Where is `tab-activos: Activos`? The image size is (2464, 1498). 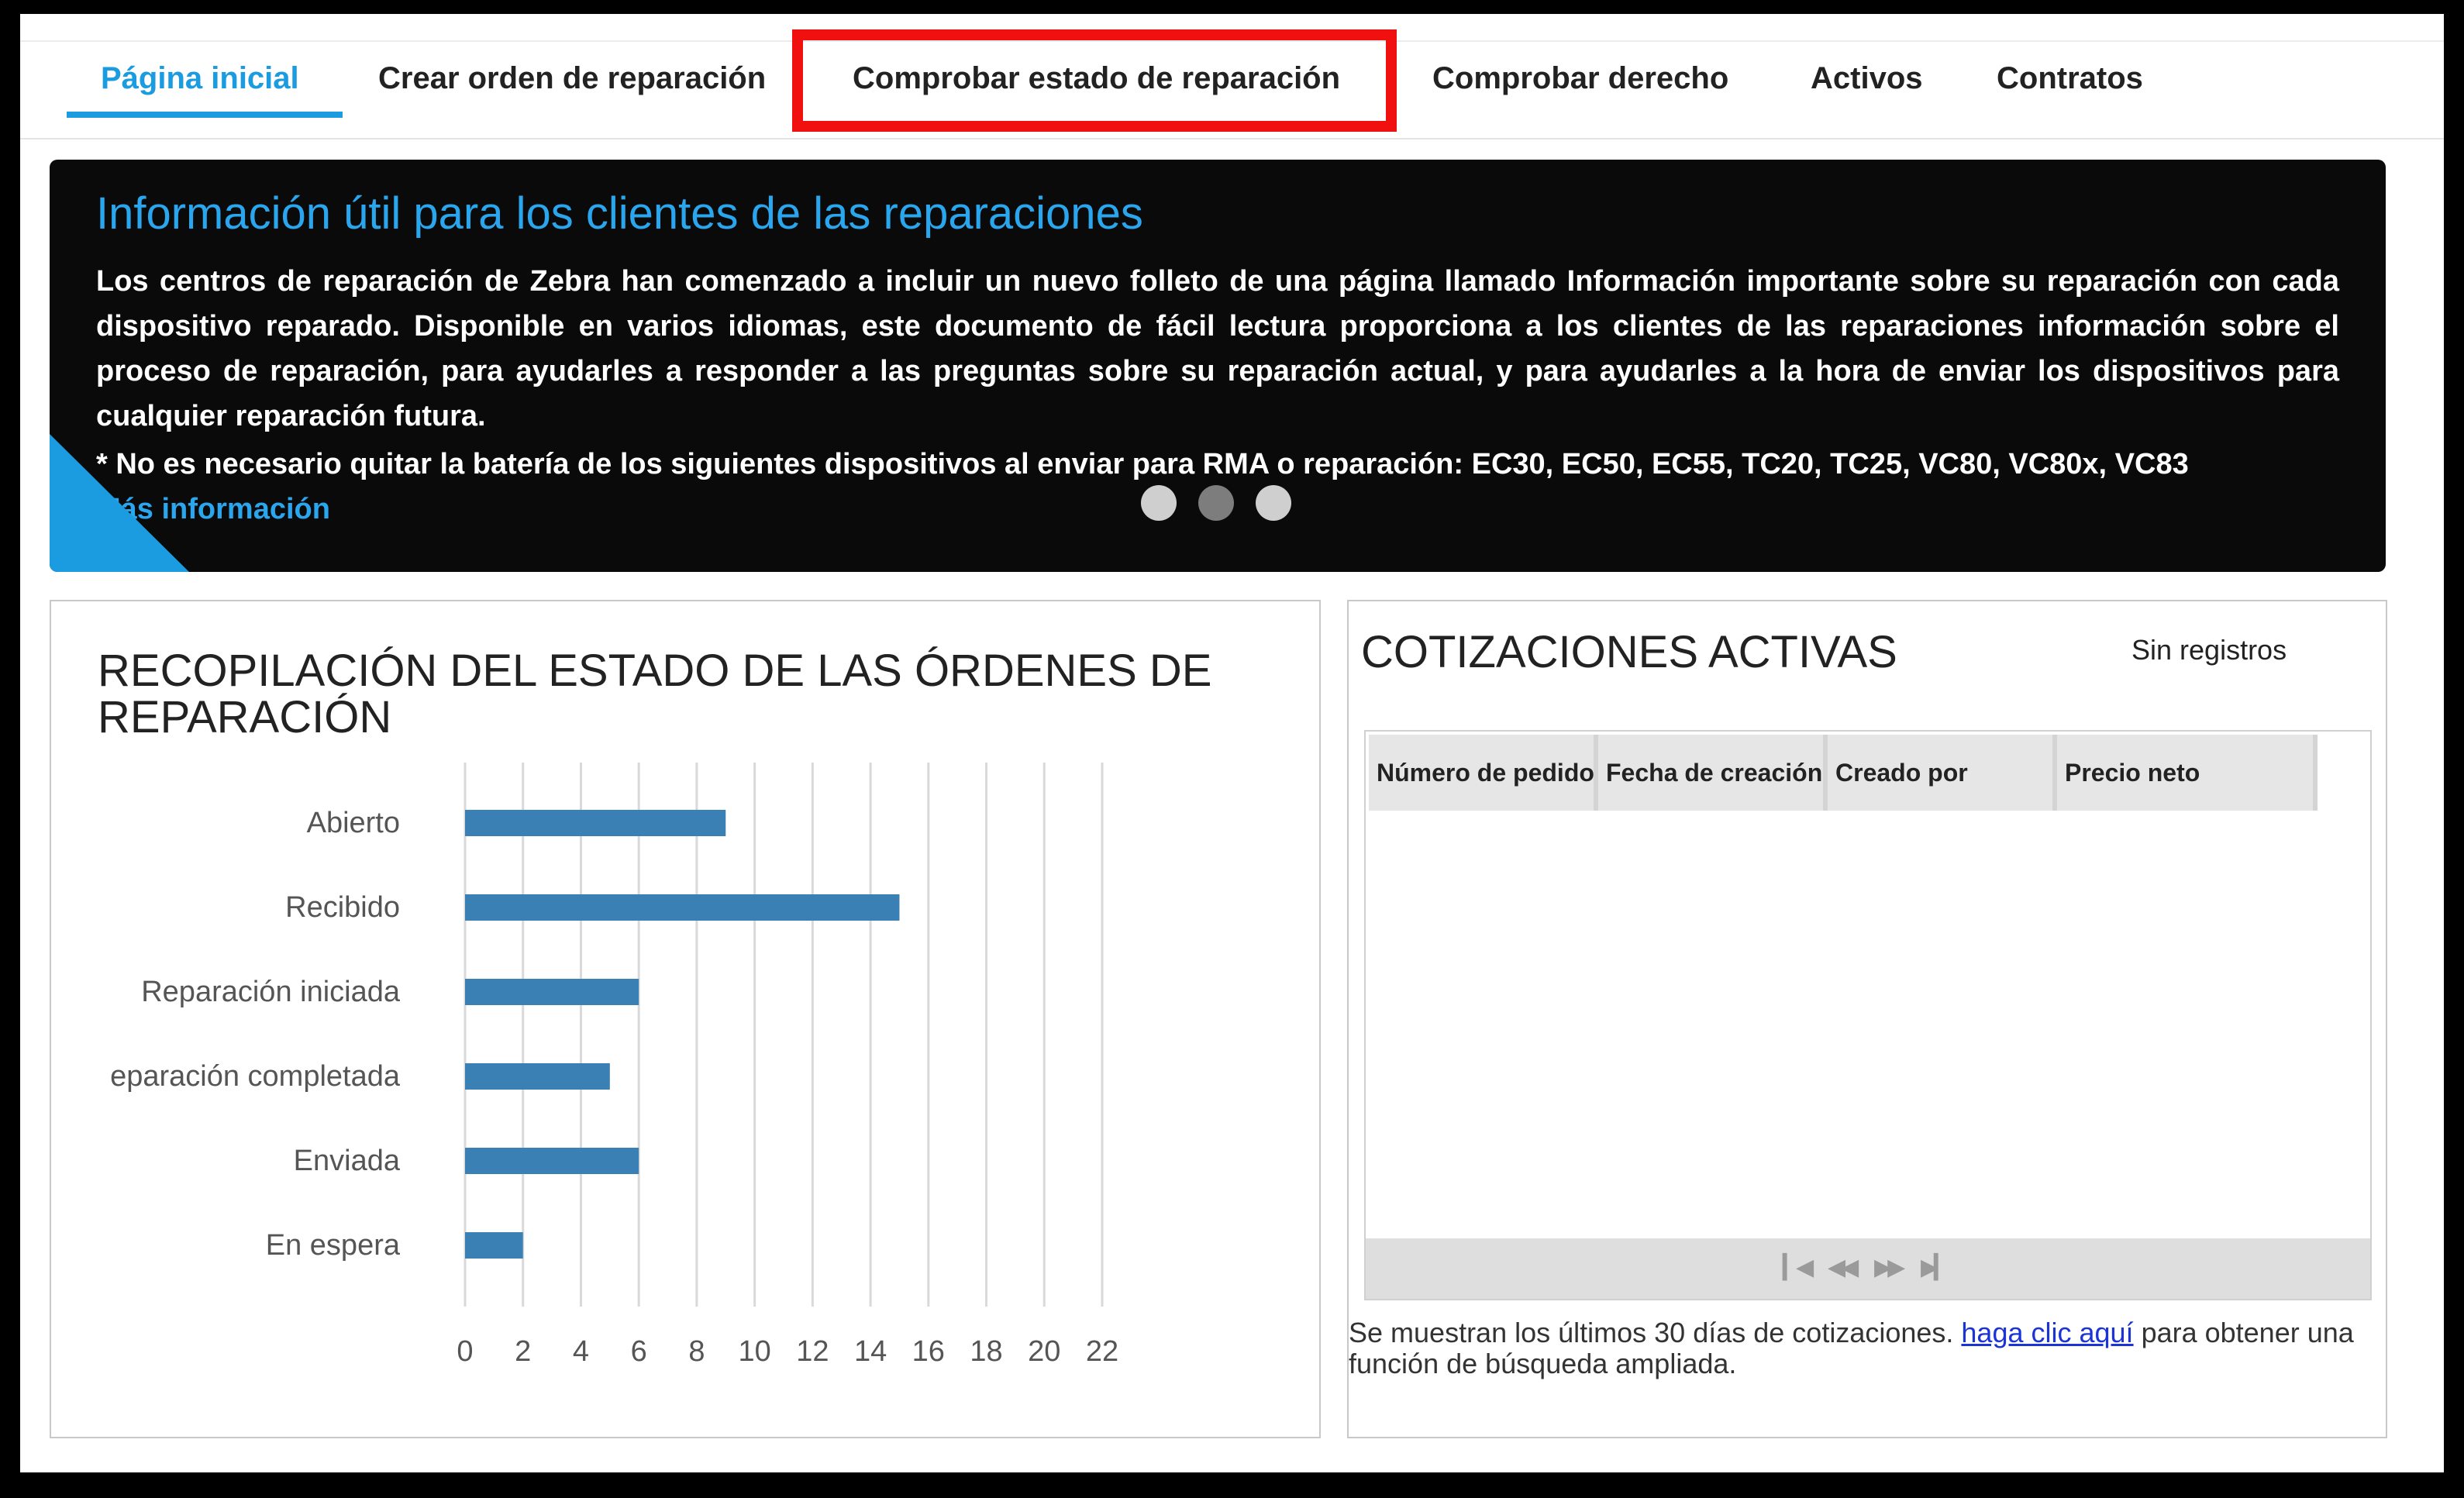 tab-activos: Activos is located at coordinates (1867, 78).